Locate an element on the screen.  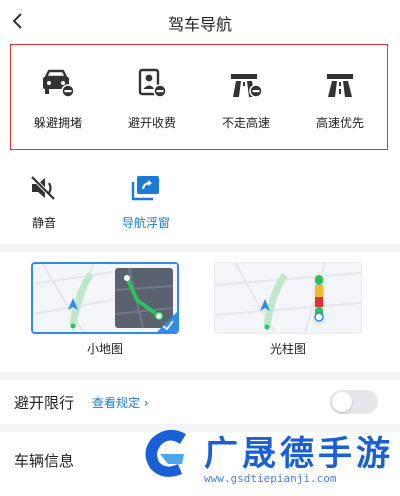
mute-toggle: 静音 is located at coordinates (44, 203).